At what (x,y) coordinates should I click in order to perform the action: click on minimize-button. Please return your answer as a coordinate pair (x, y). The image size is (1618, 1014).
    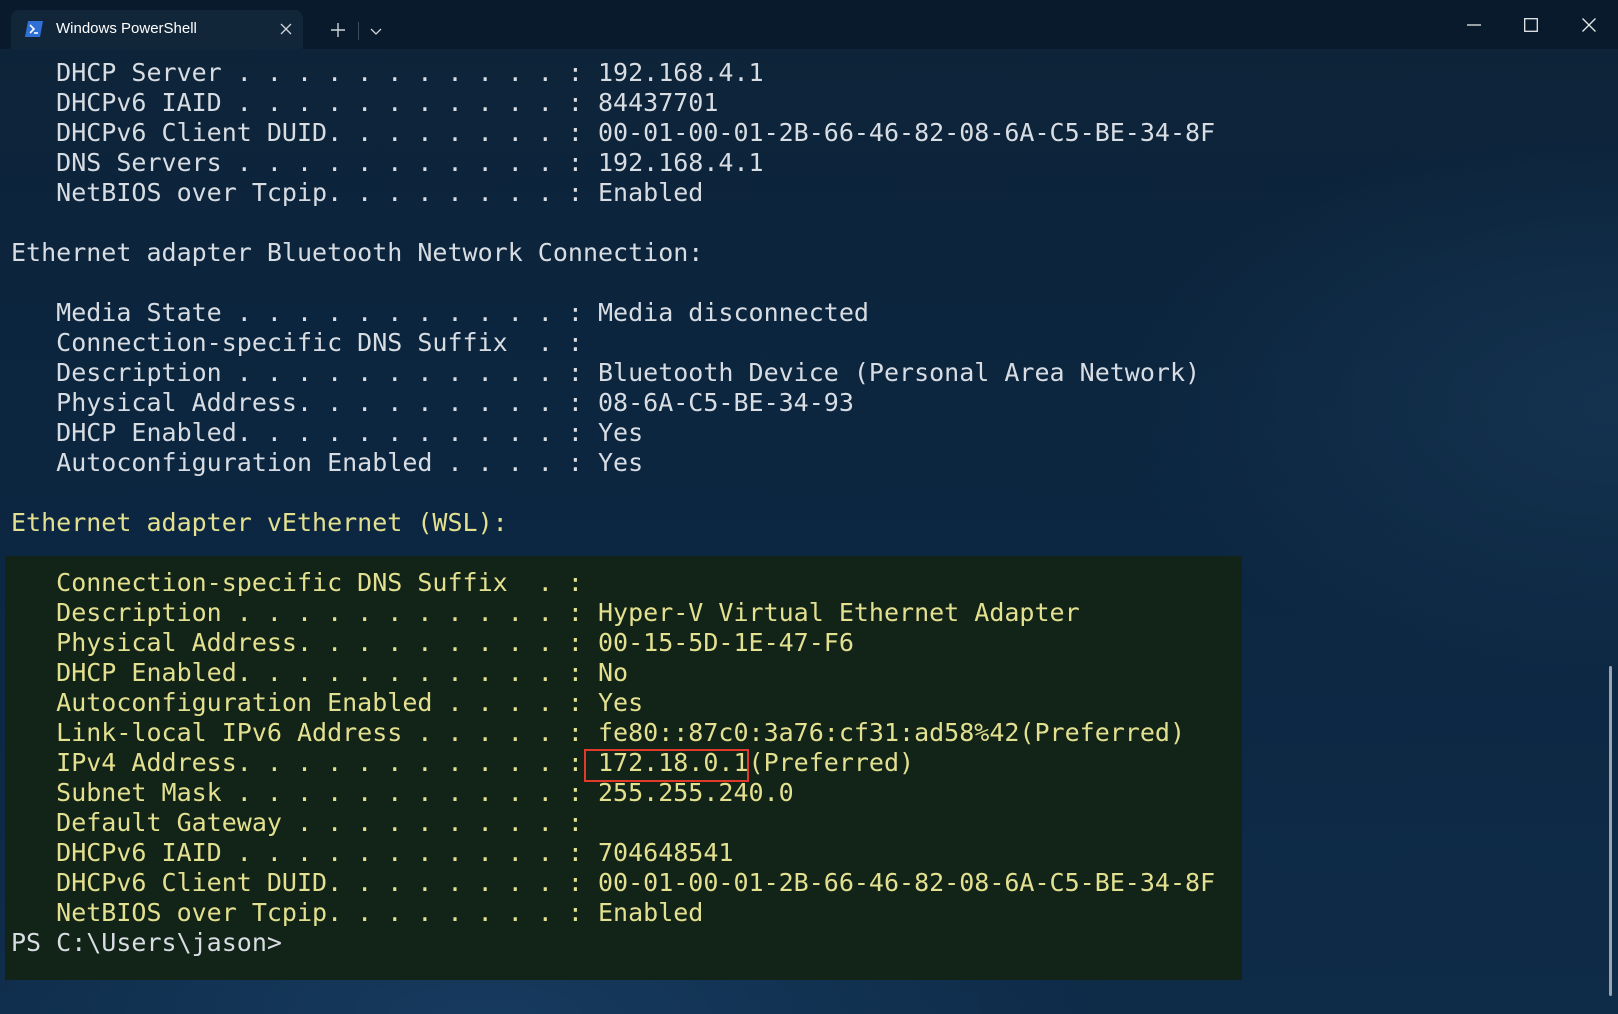
    Looking at the image, I should click on (1474, 24).